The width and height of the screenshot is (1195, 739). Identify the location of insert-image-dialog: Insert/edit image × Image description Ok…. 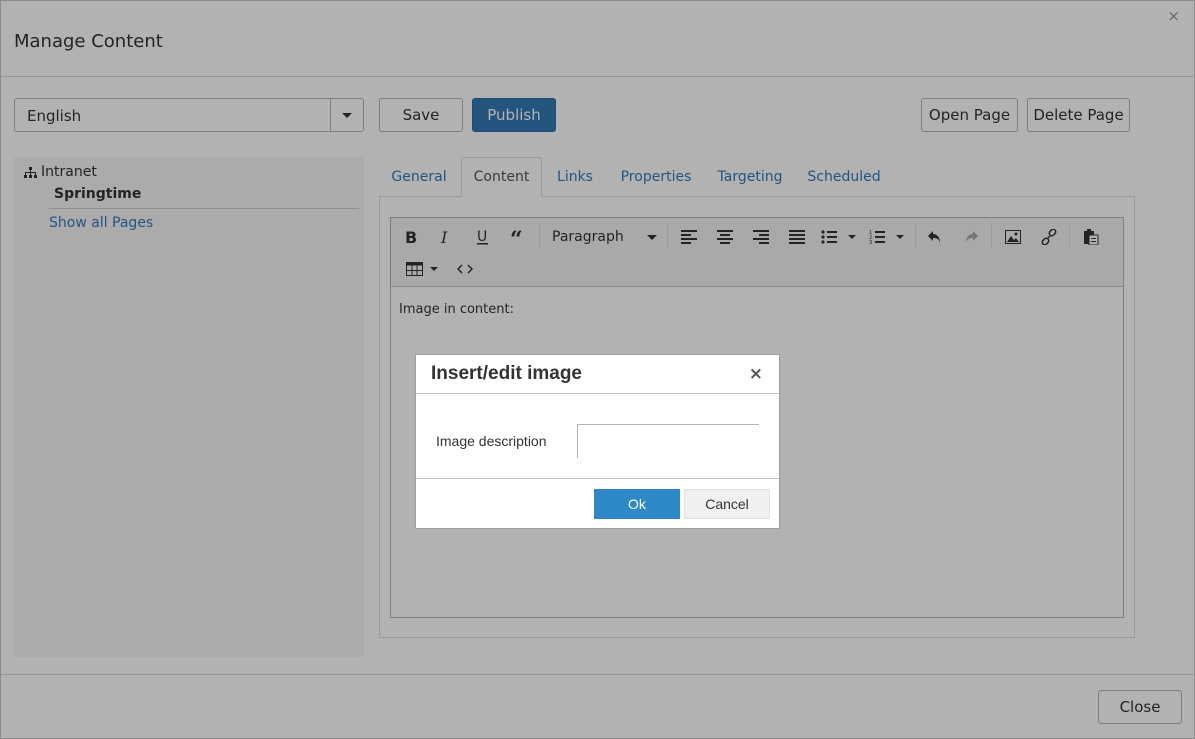
(597, 441).